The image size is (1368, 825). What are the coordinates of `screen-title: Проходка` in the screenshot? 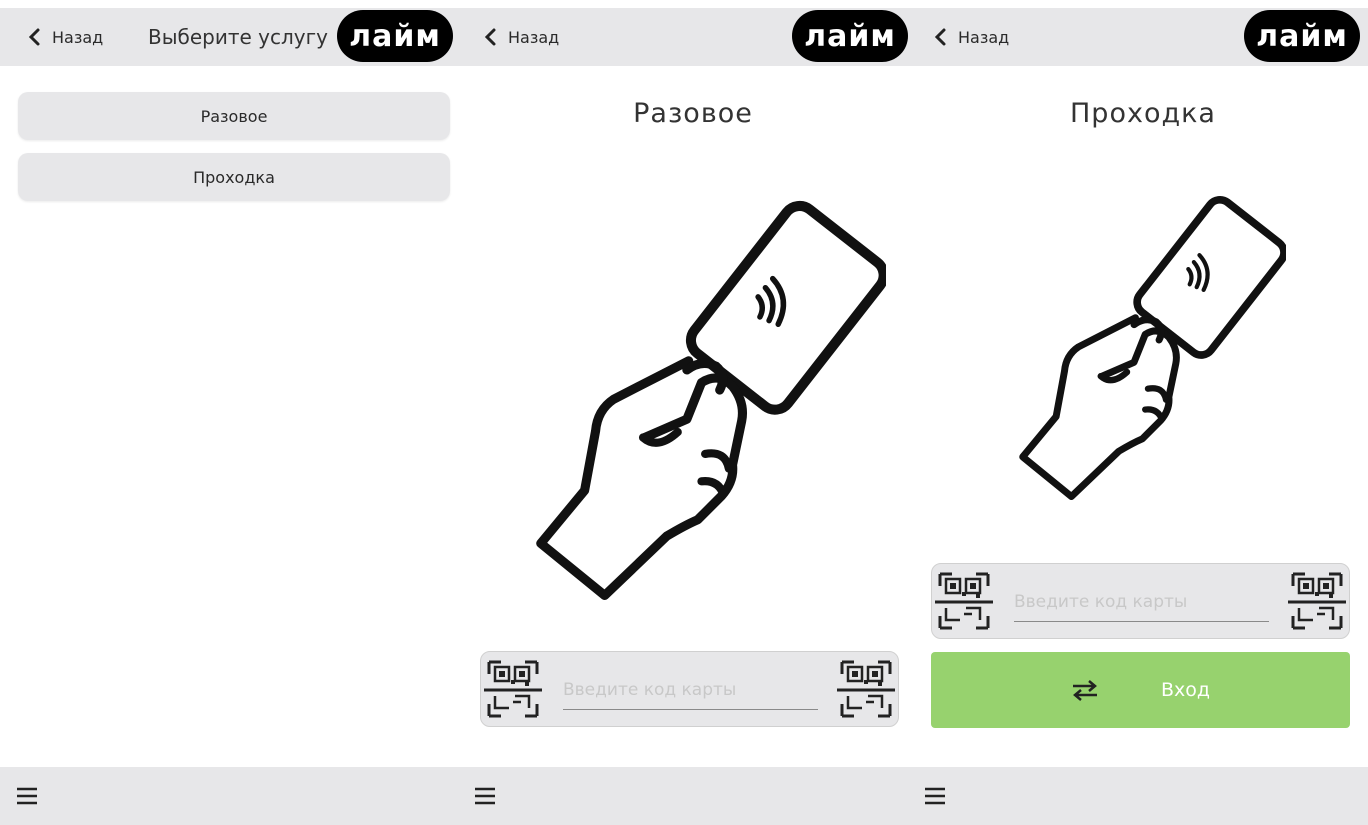 It's located at (1143, 113).